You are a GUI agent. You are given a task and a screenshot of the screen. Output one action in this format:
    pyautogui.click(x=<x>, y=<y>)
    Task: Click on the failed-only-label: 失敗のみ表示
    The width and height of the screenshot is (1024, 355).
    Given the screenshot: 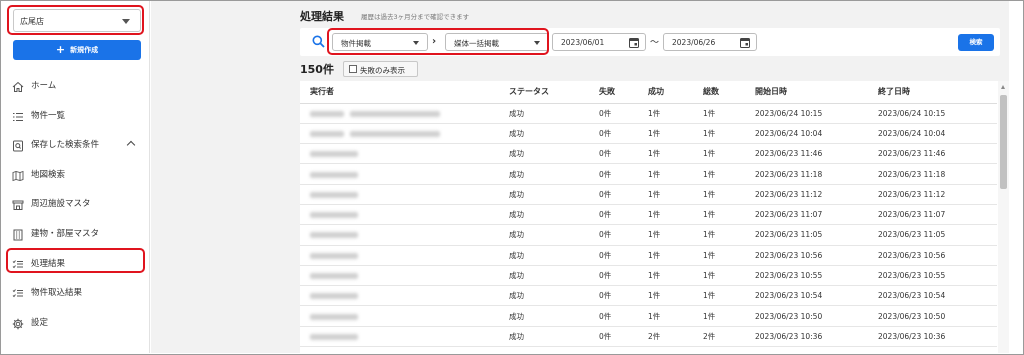 What is the action you would take?
    pyautogui.click(x=382, y=70)
    